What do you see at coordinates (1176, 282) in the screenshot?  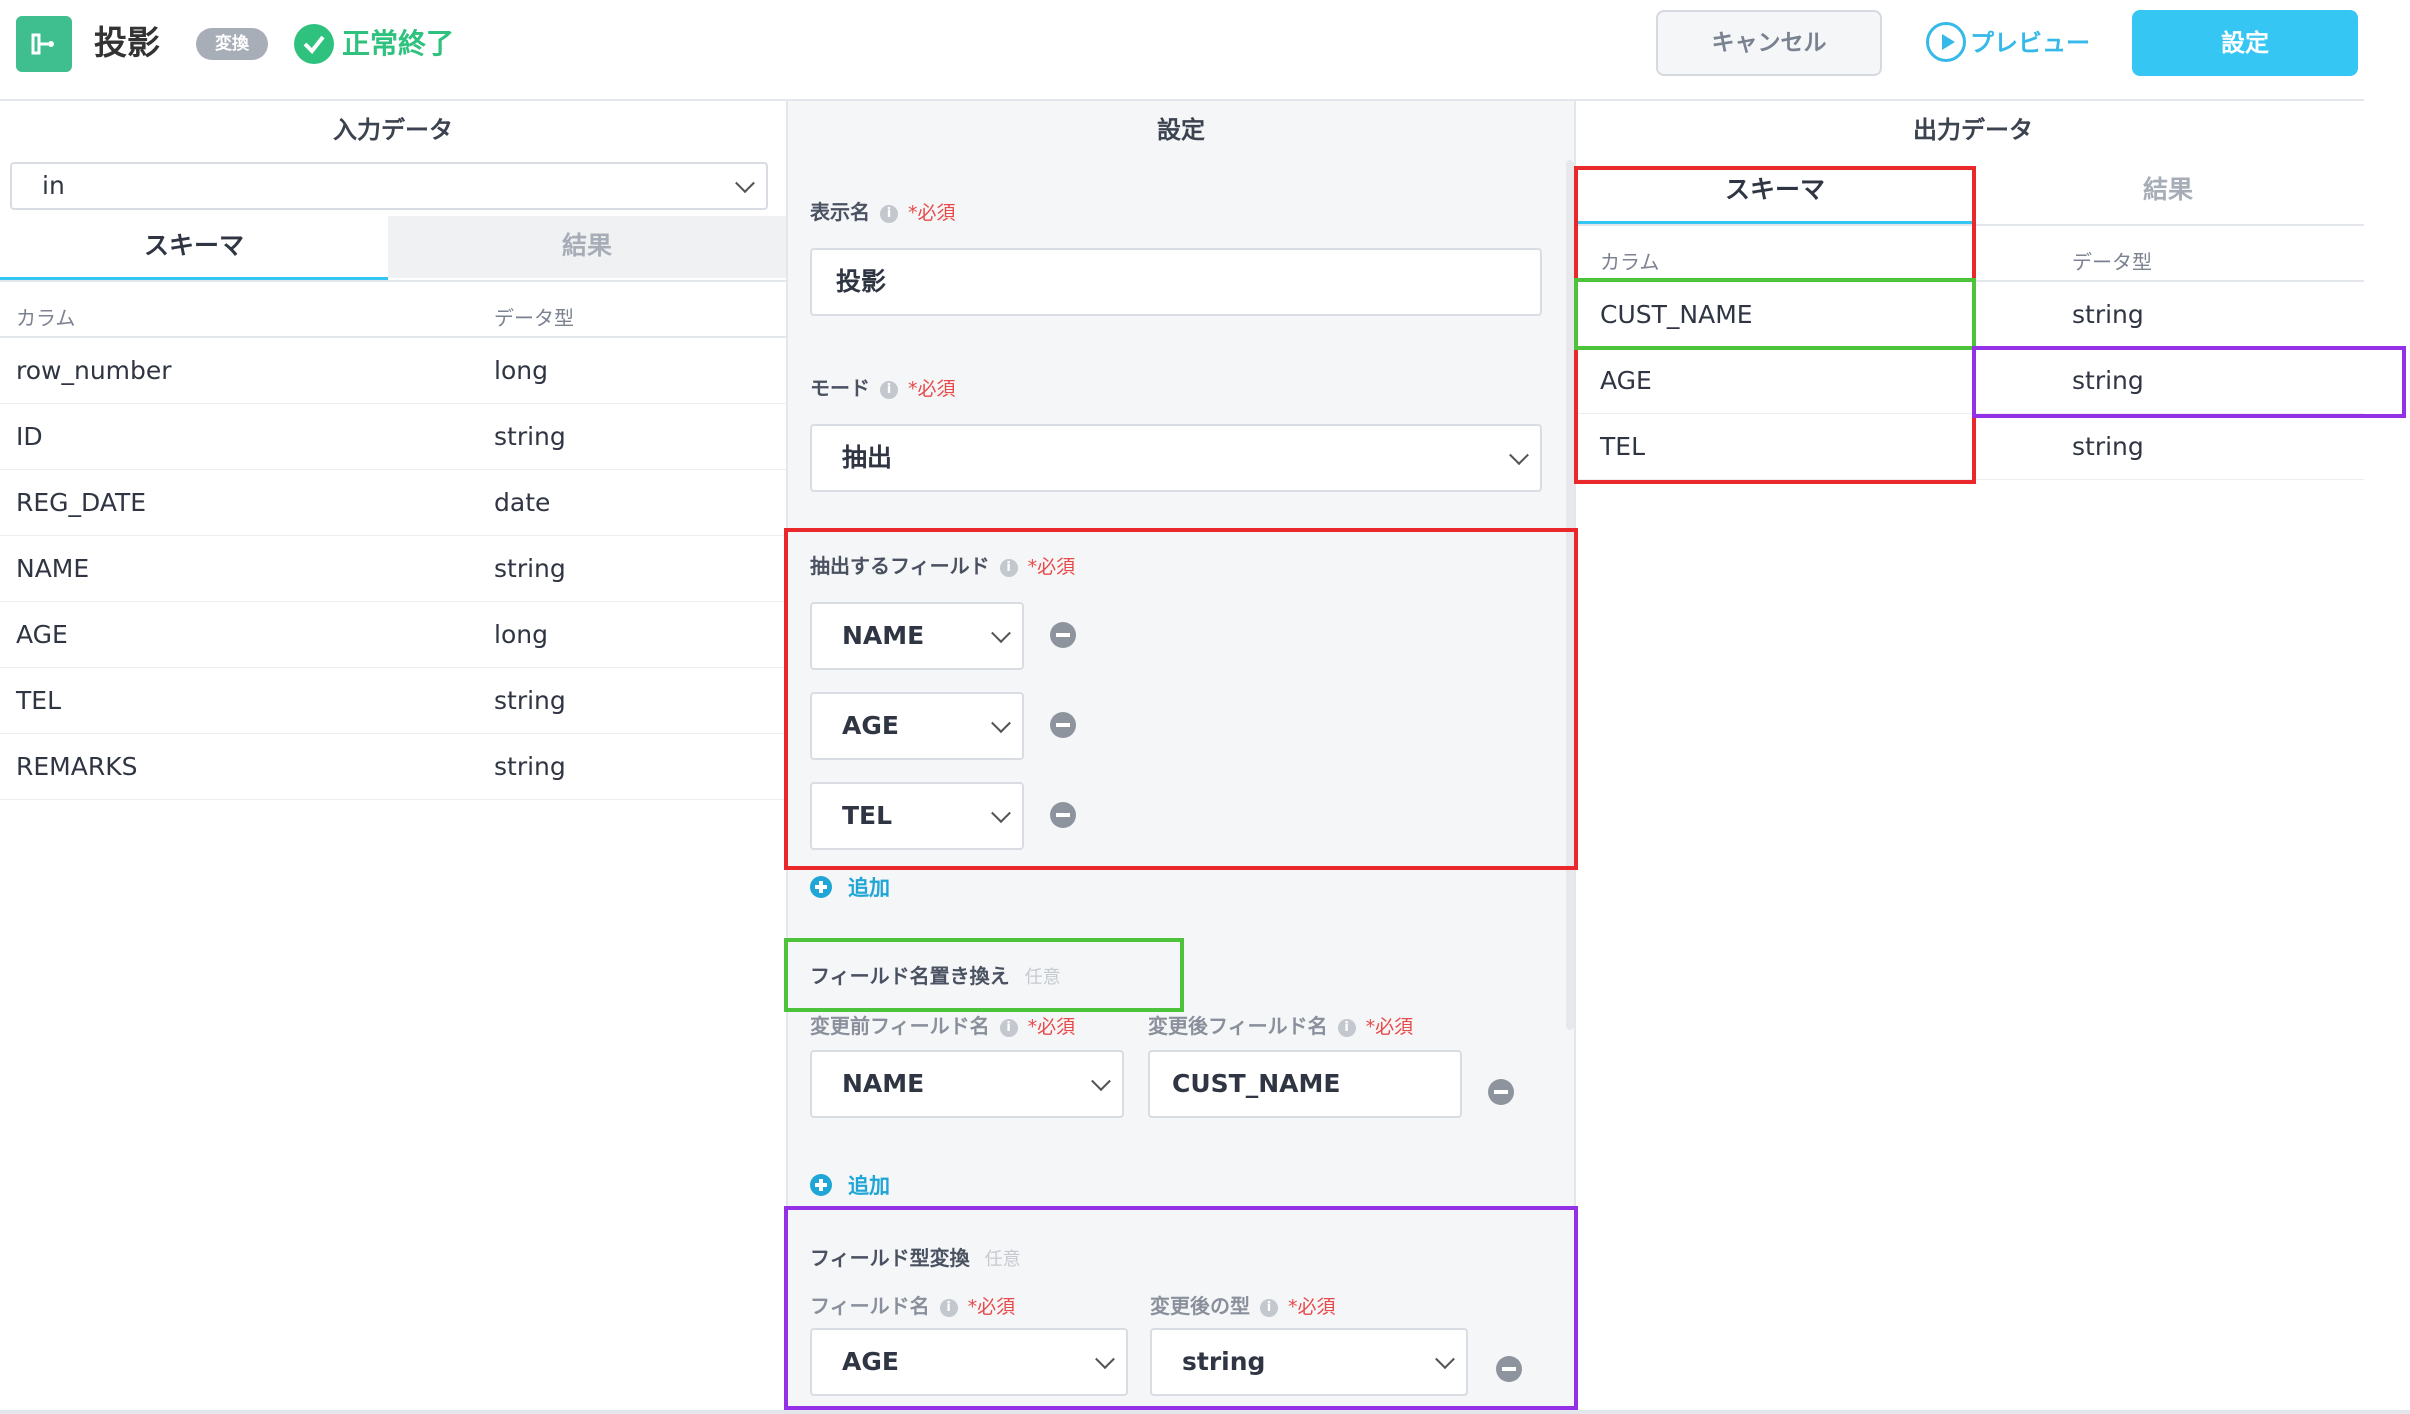 I see `display-name-input: 投影` at bounding box center [1176, 282].